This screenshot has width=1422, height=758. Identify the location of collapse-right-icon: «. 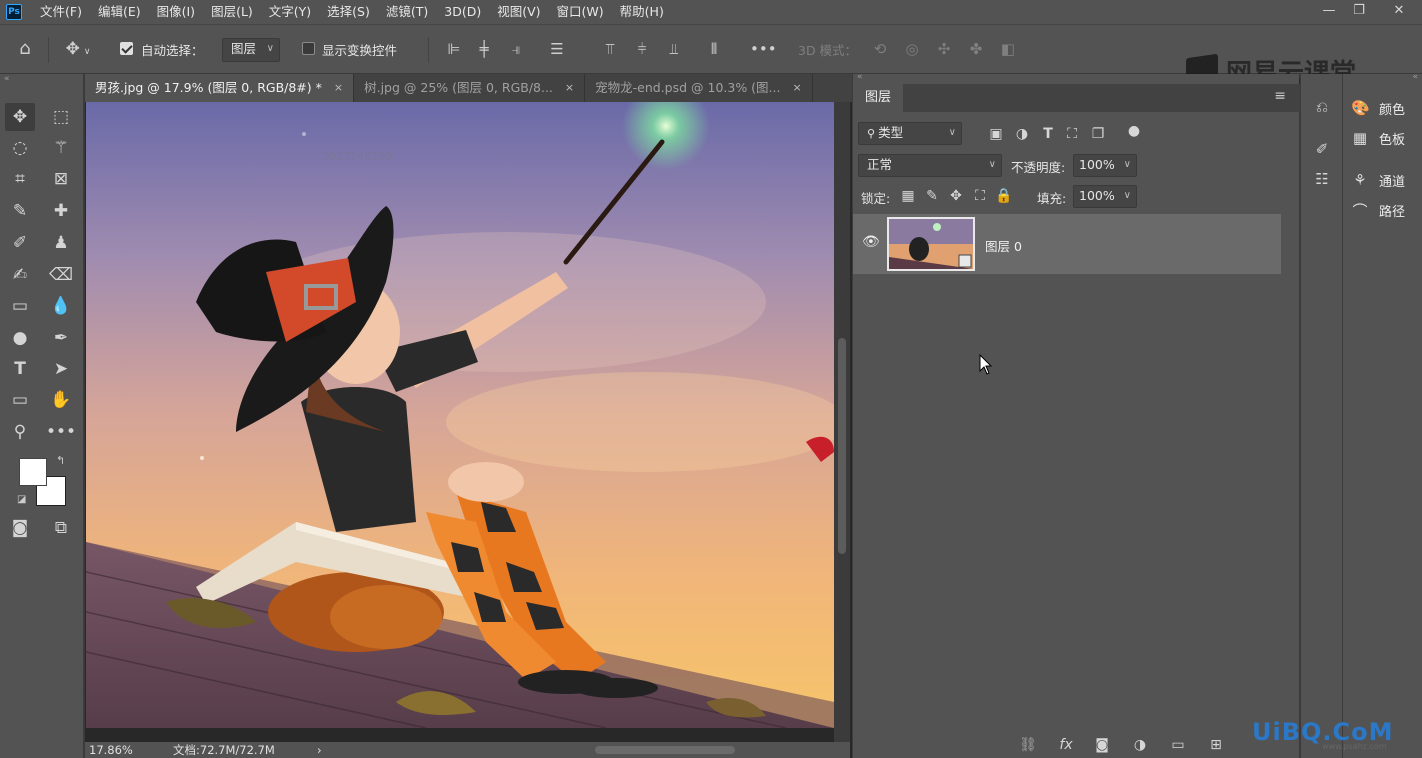
(1415, 77).